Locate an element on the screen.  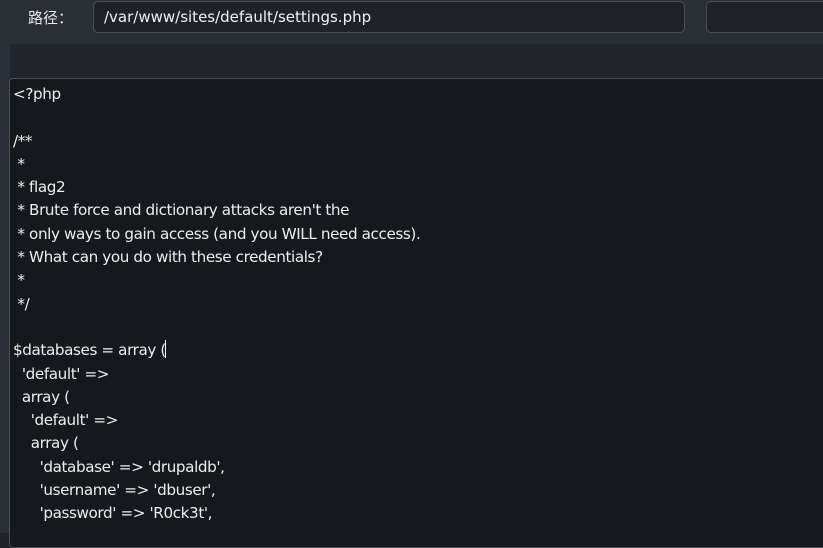
path-input is located at coordinates (389, 17).